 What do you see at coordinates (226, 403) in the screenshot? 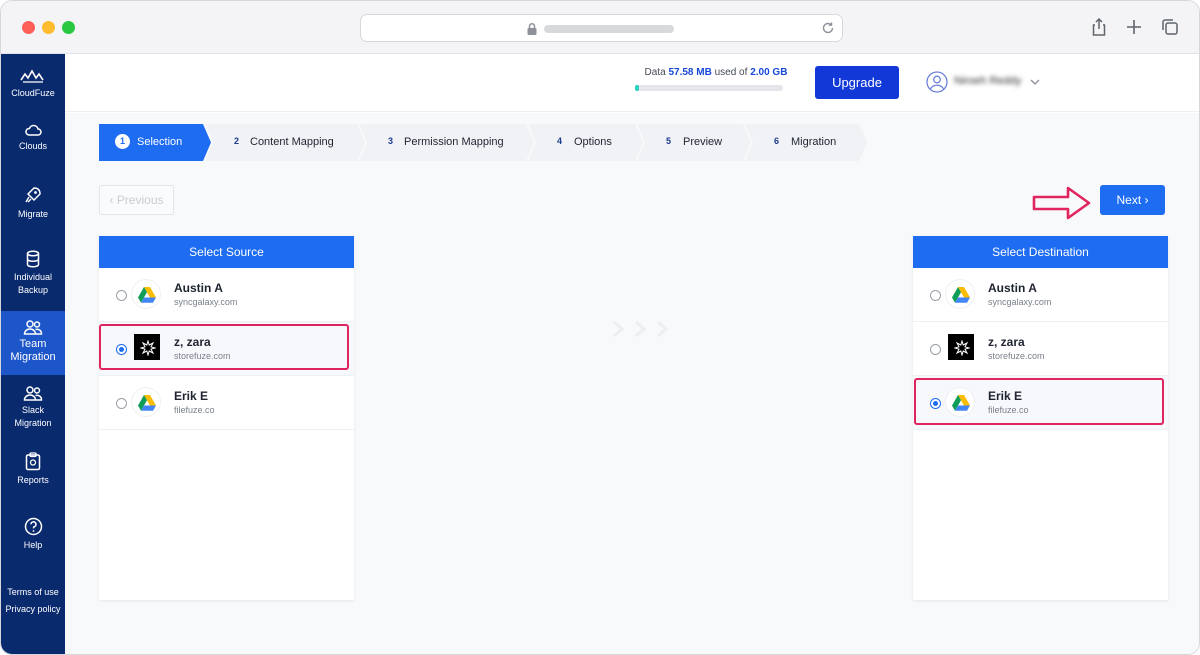
I see `source-row-erik: Erik E filefuze.co` at bounding box center [226, 403].